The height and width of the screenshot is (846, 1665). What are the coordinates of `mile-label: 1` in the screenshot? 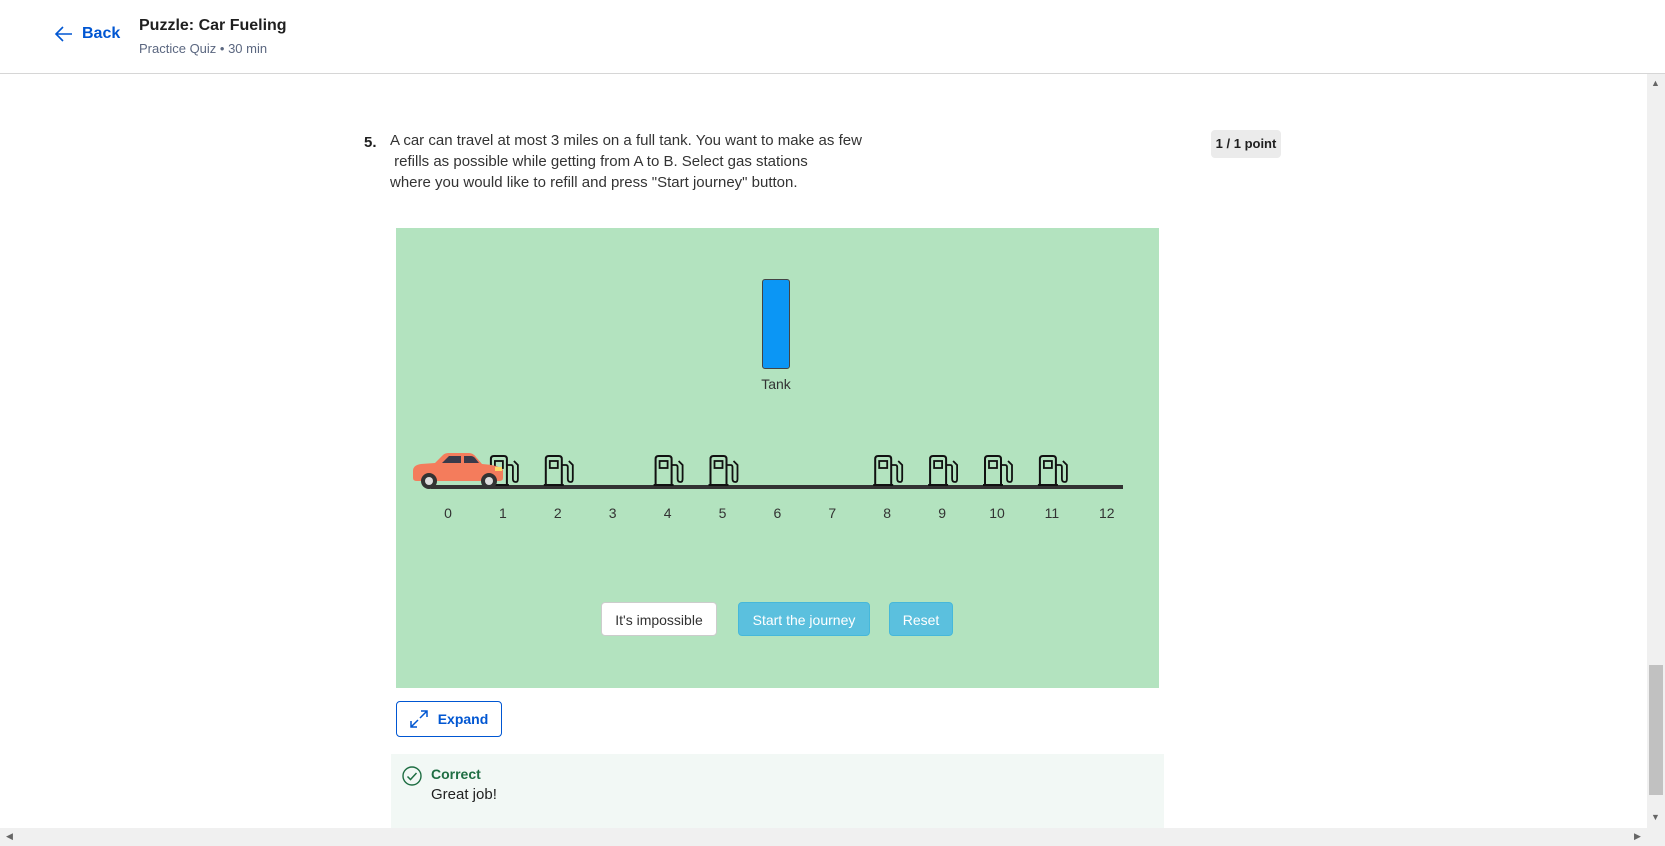 It's located at (503, 513).